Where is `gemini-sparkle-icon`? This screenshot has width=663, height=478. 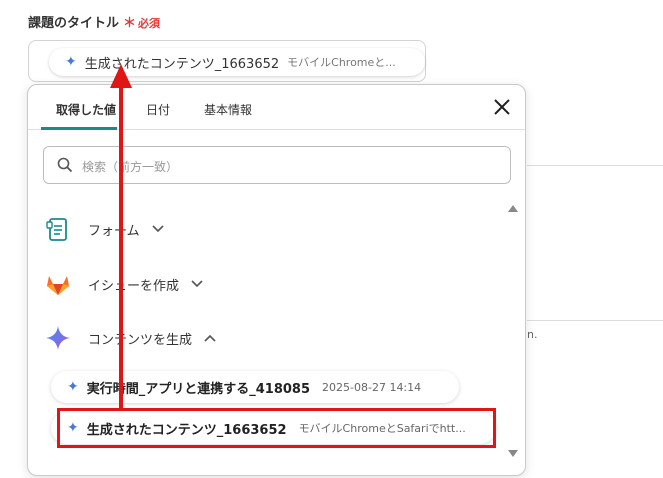 gemini-sparkle-icon is located at coordinates (58, 338).